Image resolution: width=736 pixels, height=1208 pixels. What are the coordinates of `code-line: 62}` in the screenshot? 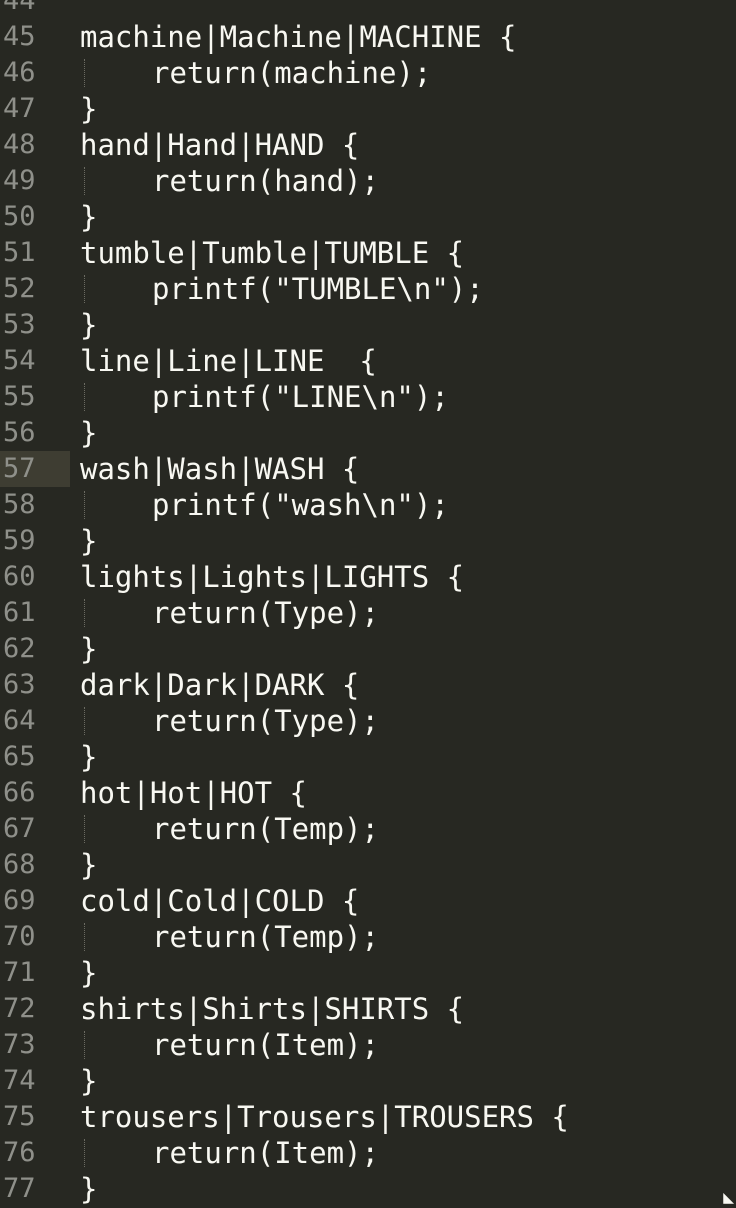 It's located at (368, 649).